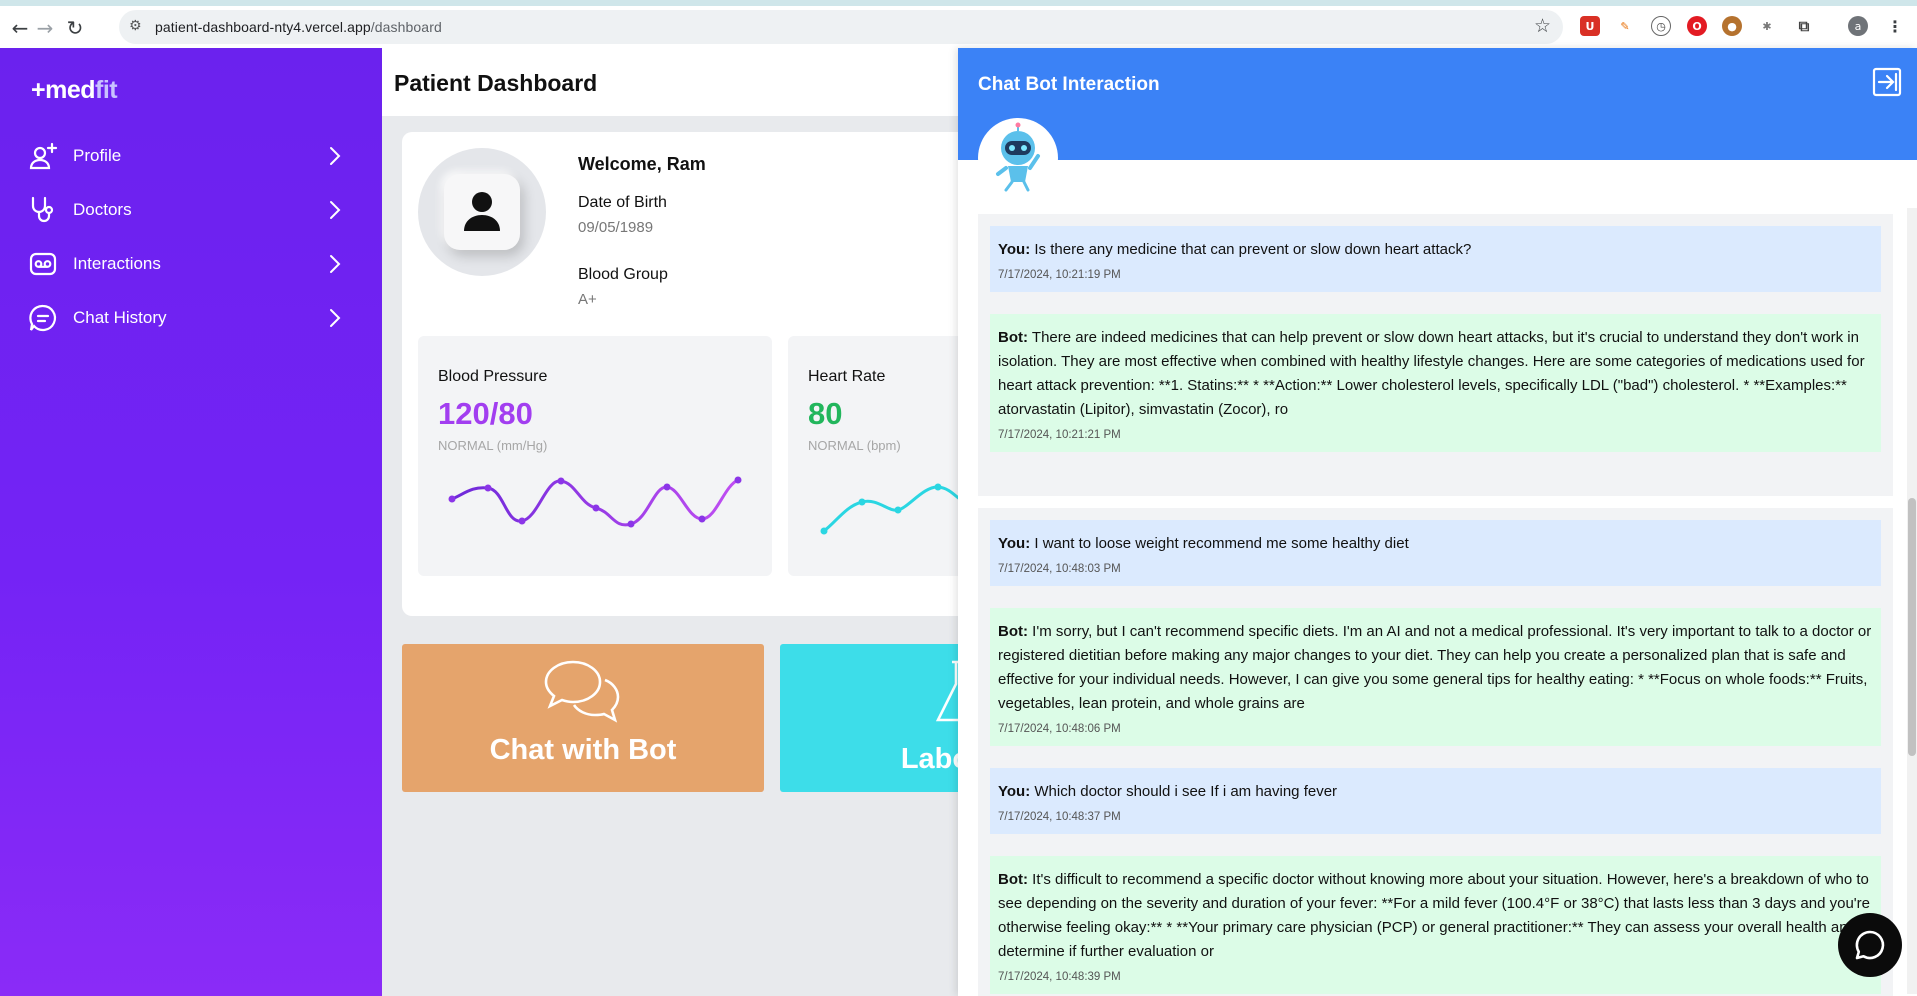 This screenshot has height=996, width=1917. I want to click on chat-scrollbar, so click(1912, 601).